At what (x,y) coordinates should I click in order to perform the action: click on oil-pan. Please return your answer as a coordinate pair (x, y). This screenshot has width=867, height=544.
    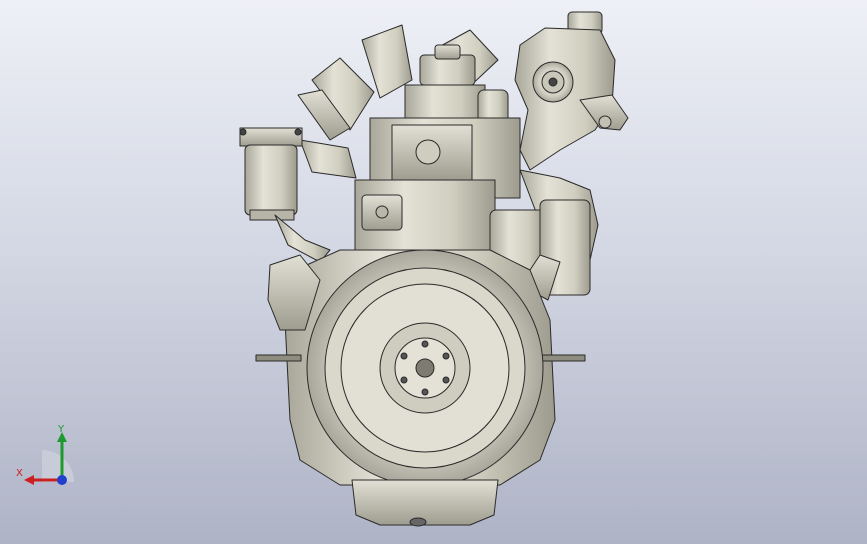
    Looking at the image, I should click on (425, 503).